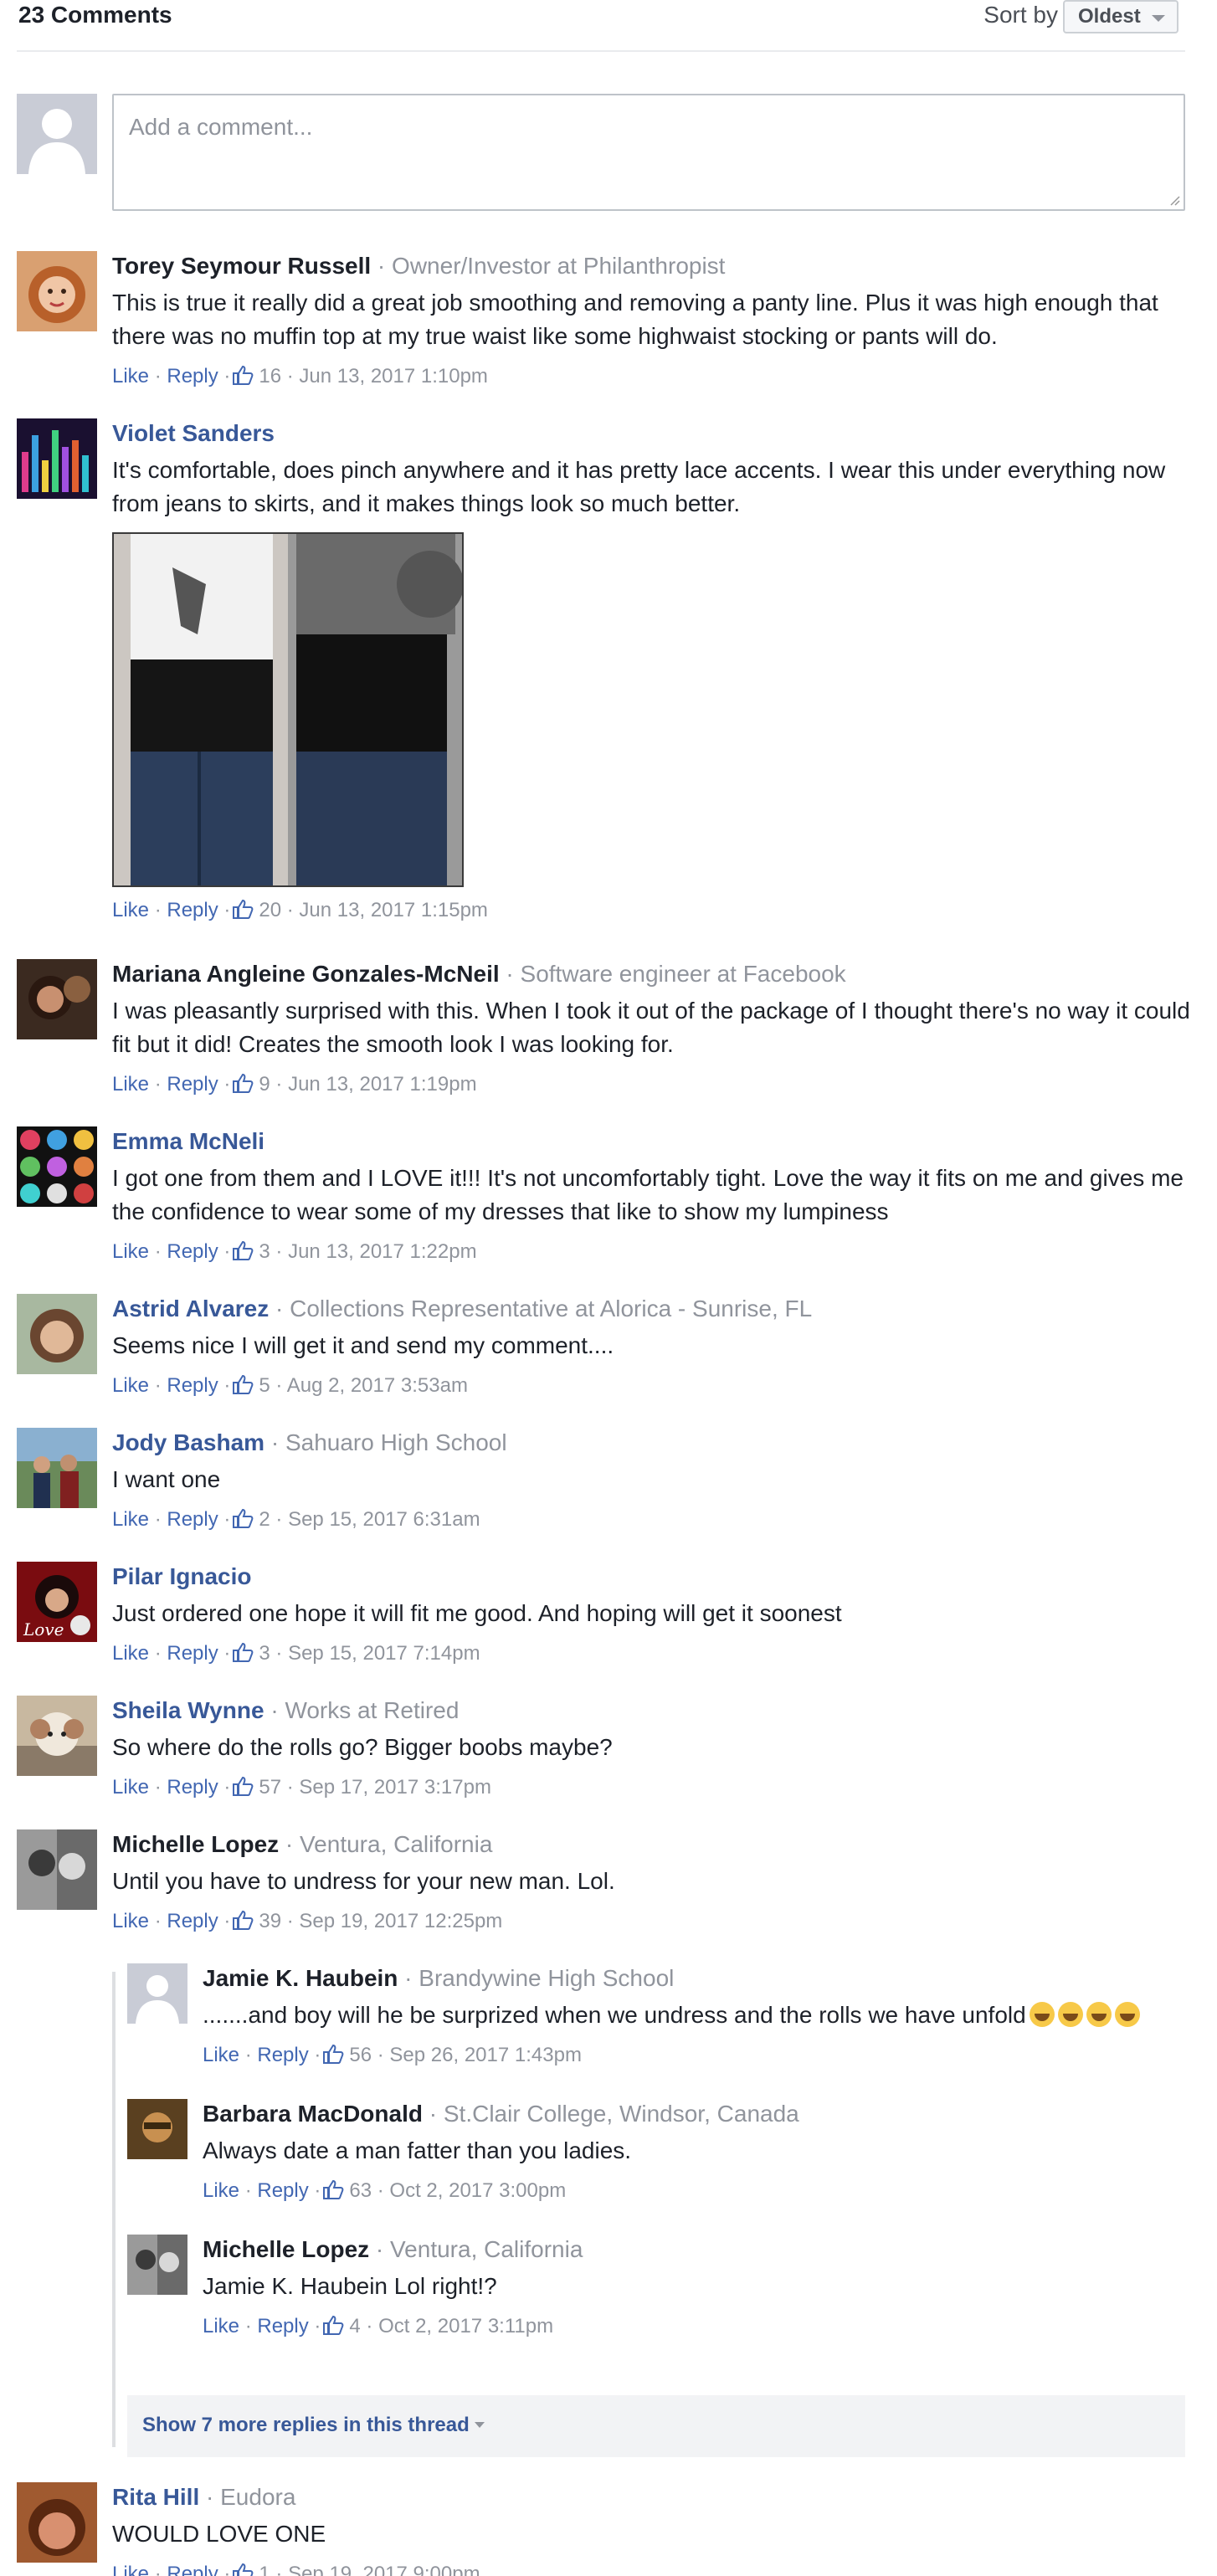 This screenshot has width=1217, height=2576. What do you see at coordinates (188, 1442) in the screenshot?
I see `author-name: Jody Basham` at bounding box center [188, 1442].